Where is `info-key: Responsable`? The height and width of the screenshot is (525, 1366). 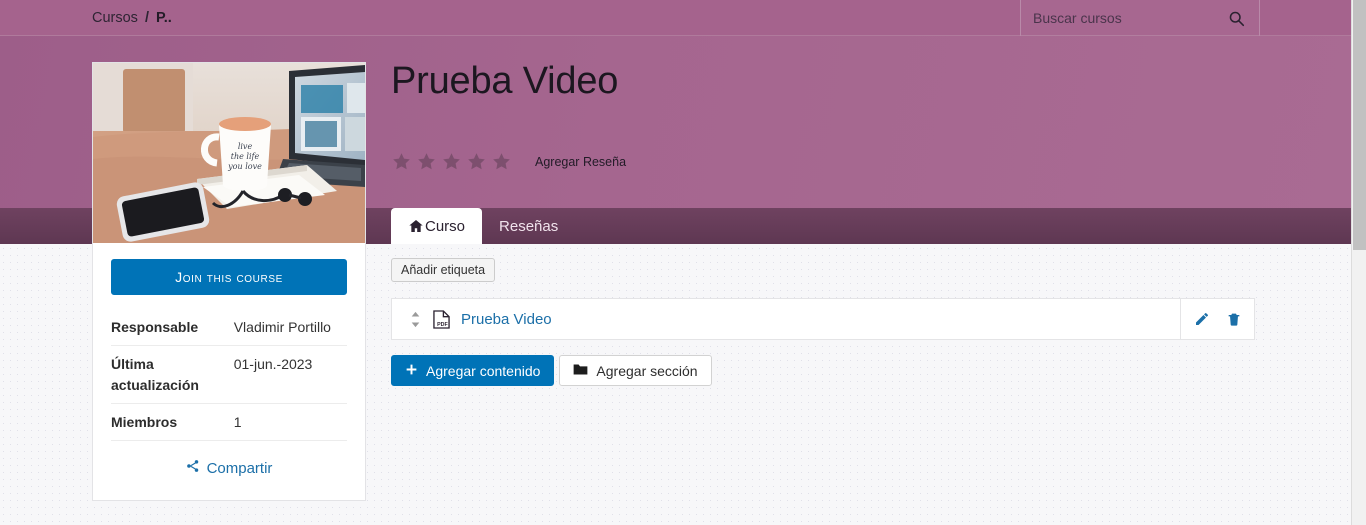
info-key: Responsable is located at coordinates (172, 328).